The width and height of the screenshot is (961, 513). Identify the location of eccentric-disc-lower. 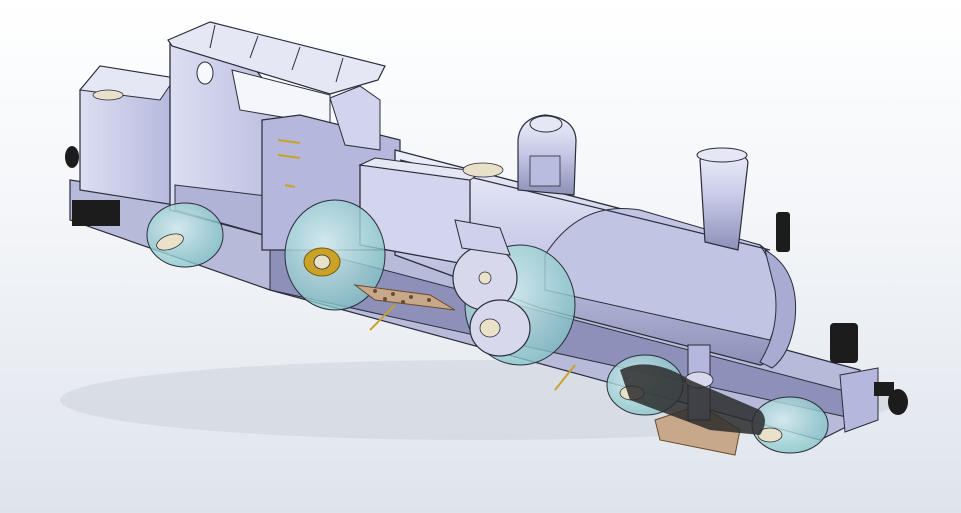
(500, 328).